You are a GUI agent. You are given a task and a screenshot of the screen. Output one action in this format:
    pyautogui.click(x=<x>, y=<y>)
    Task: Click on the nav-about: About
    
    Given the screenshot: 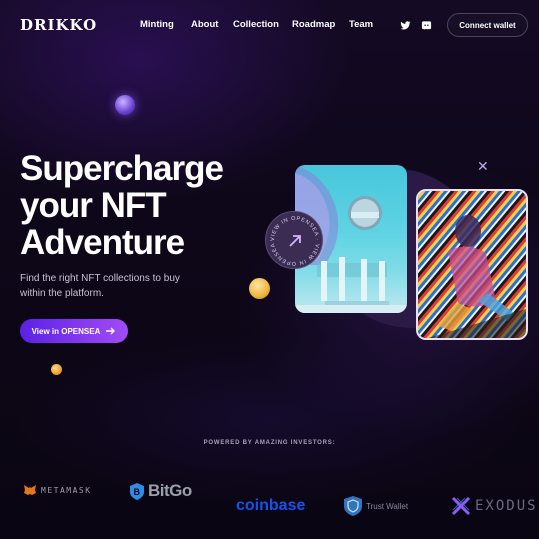 What is the action you would take?
    pyautogui.click(x=204, y=24)
    